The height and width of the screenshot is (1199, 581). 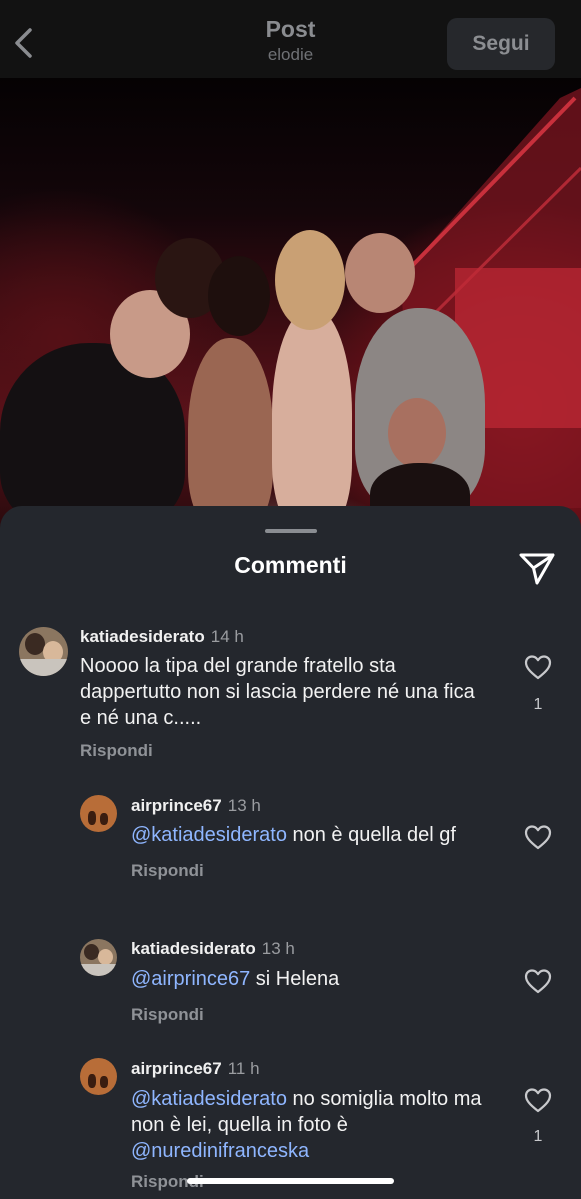 I want to click on share-button, so click(x=537, y=568).